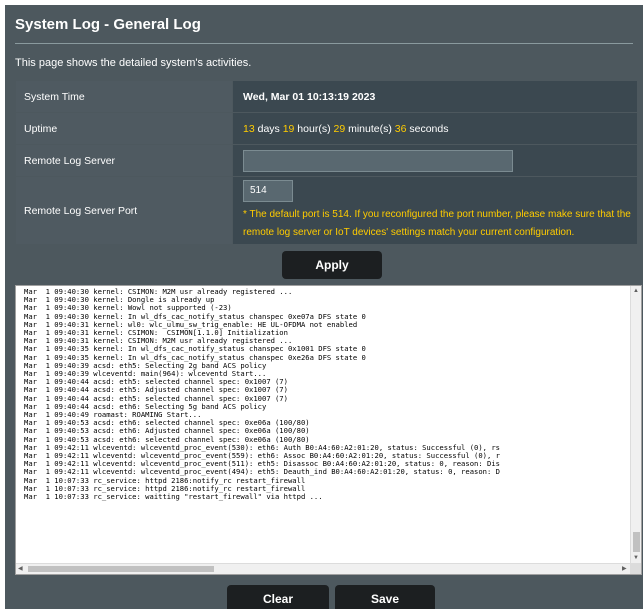 The width and height of the screenshot is (643, 609). Describe the element at coordinates (636, 542) in the screenshot. I see `vertical-scroll-thumb` at that location.